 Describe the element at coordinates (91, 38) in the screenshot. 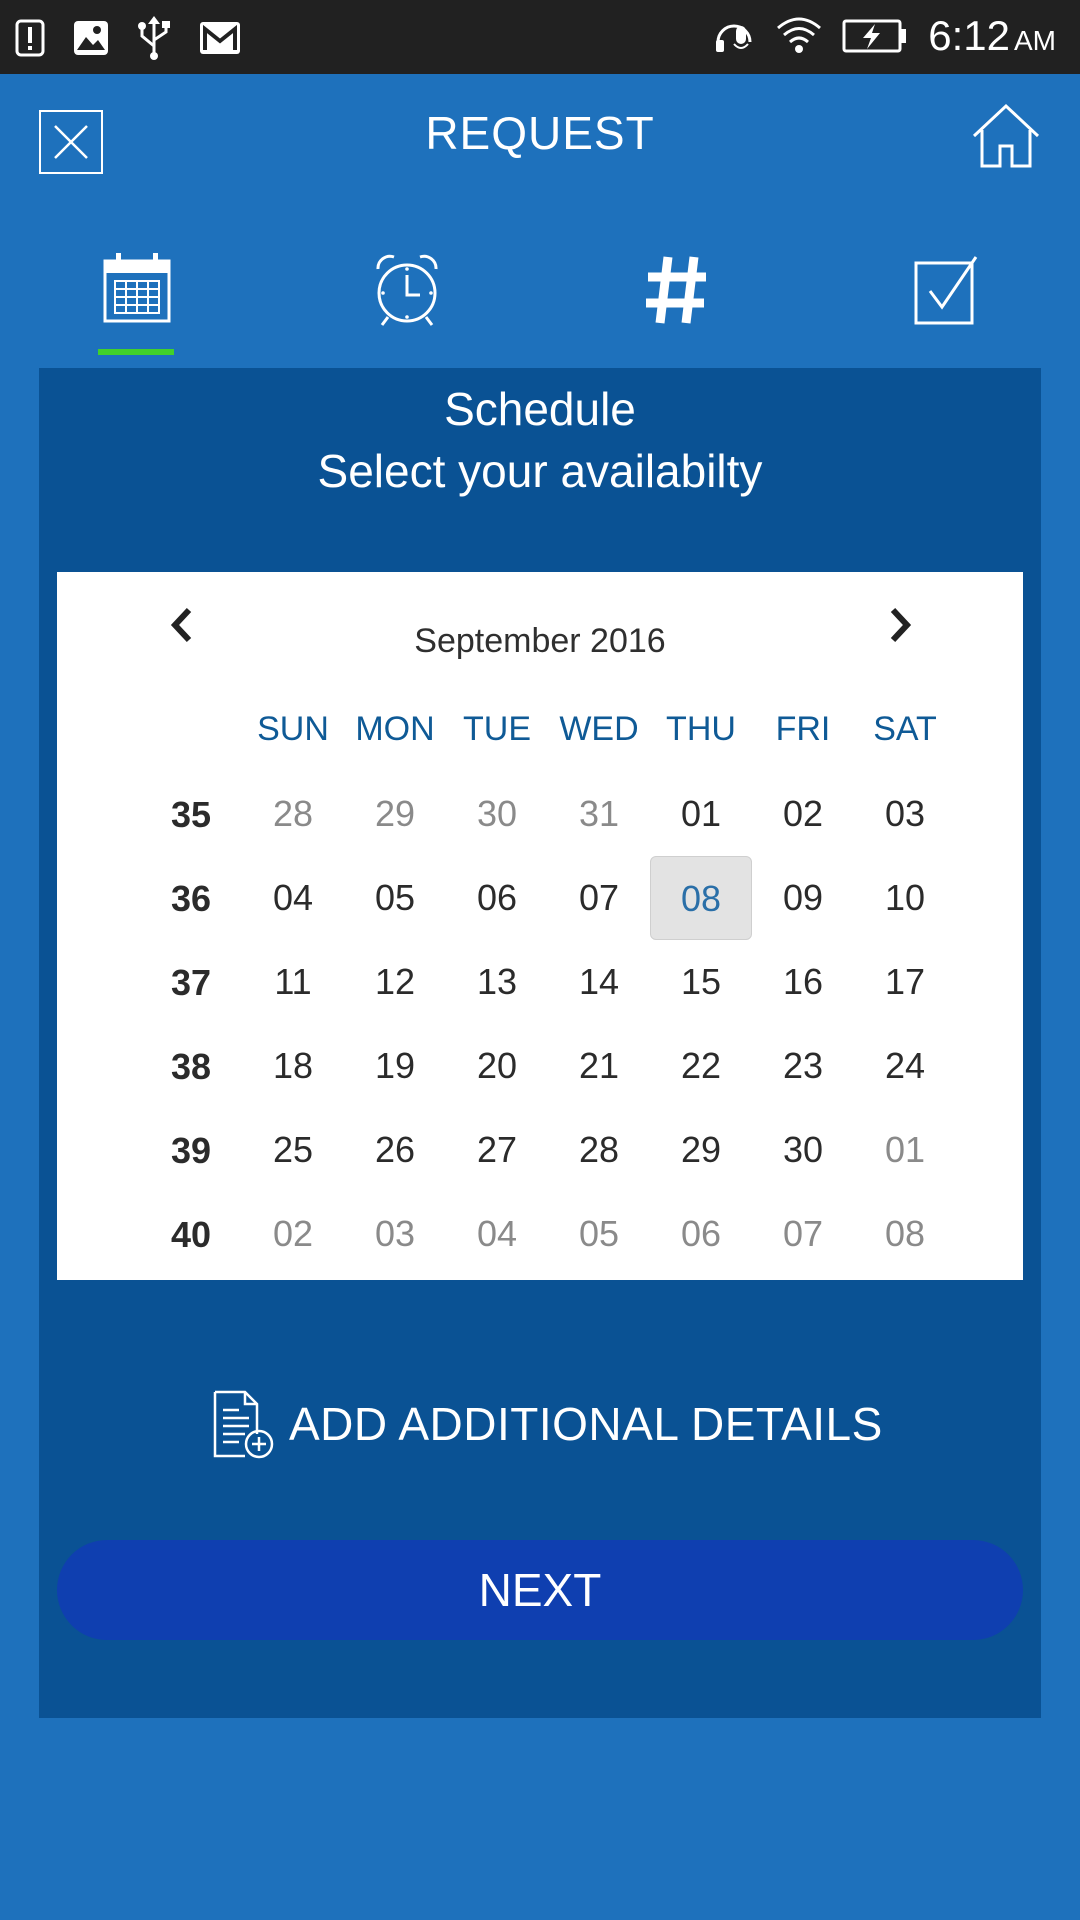

I see `image-icon` at that location.